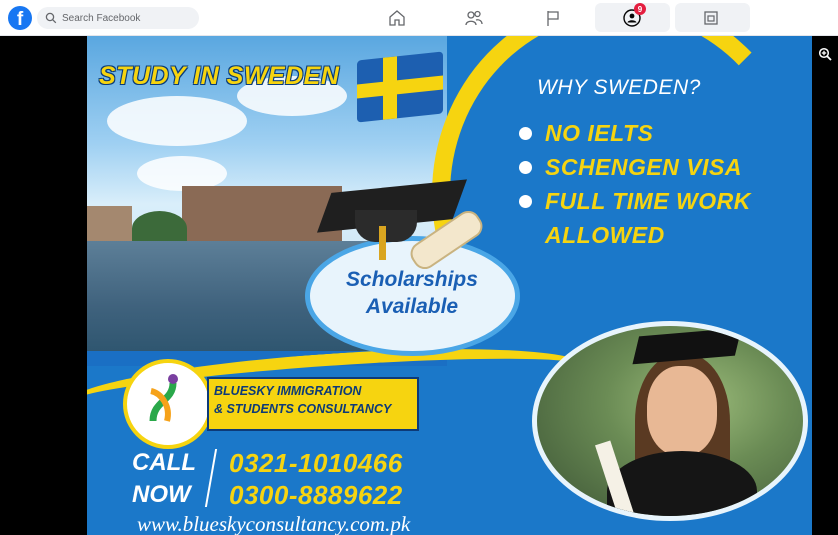 This screenshot has height=535, width=838. Describe the element at coordinates (177, 121) in the screenshot. I see `cloud` at that location.